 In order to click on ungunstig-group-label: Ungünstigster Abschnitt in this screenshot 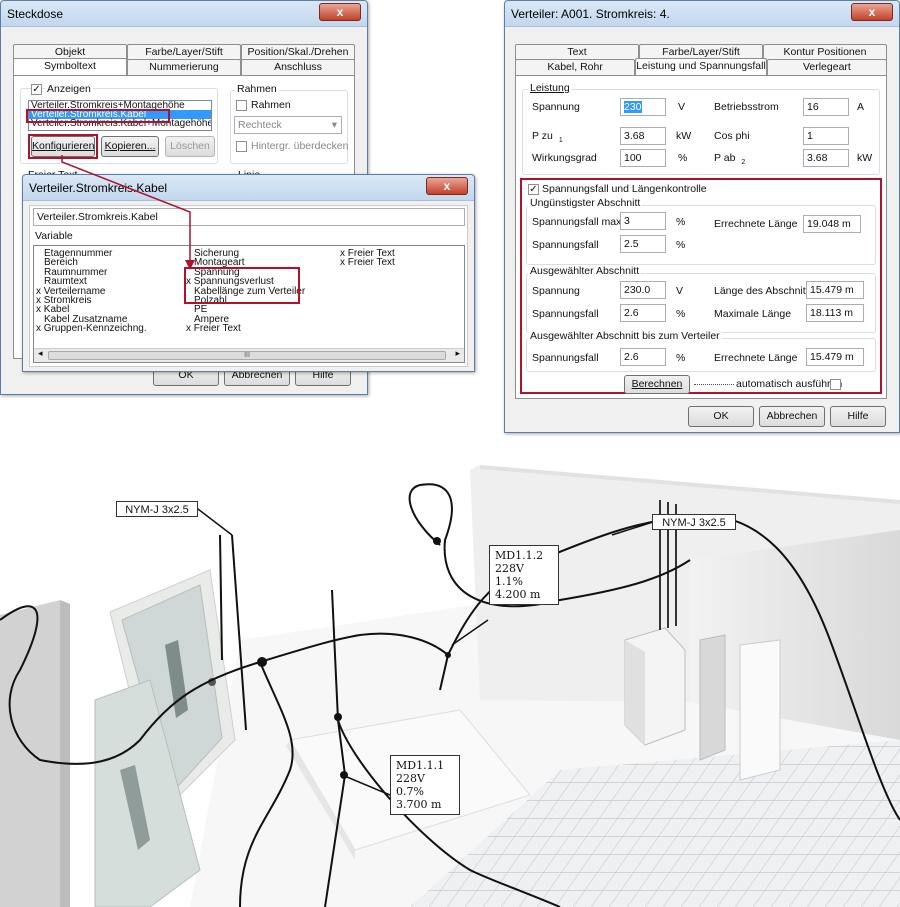, I will do `click(585, 203)`.